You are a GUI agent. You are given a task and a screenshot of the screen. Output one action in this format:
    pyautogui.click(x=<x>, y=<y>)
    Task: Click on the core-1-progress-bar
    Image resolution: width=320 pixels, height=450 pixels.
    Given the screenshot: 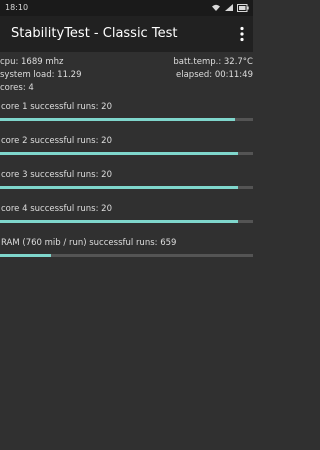 What is the action you would take?
    pyautogui.click(x=126, y=119)
    